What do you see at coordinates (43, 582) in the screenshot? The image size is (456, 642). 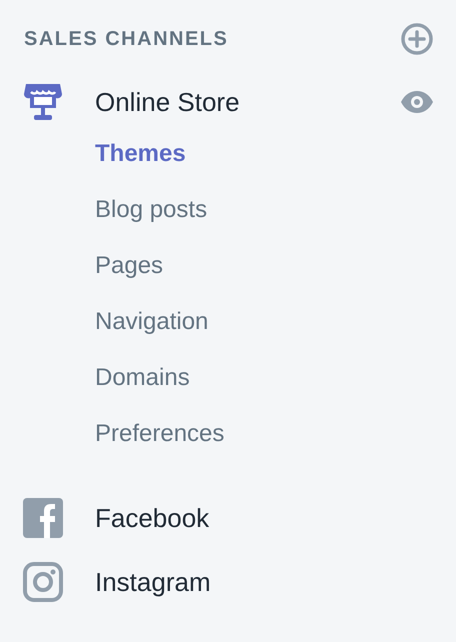 I see `instagram-icon` at bounding box center [43, 582].